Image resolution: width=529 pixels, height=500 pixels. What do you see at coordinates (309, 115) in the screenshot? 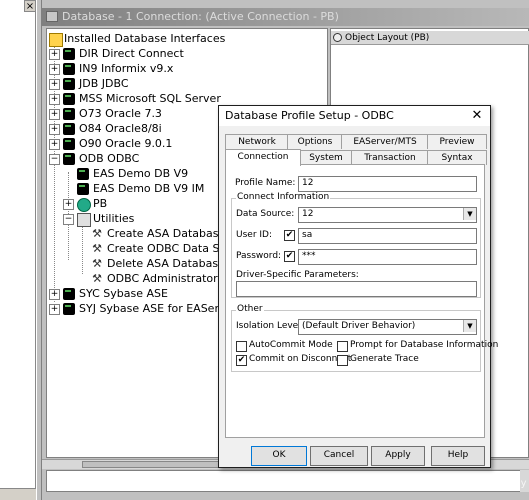
I see `dialog-title: Database Profile Setup - ODBC` at bounding box center [309, 115].